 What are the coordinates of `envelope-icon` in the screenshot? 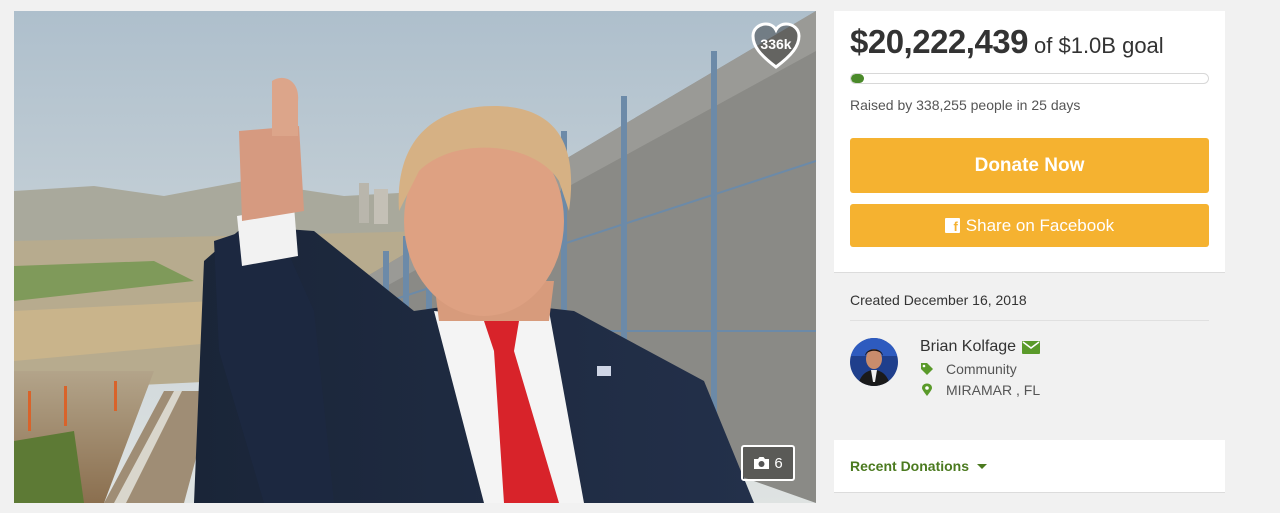 It's located at (1031, 347).